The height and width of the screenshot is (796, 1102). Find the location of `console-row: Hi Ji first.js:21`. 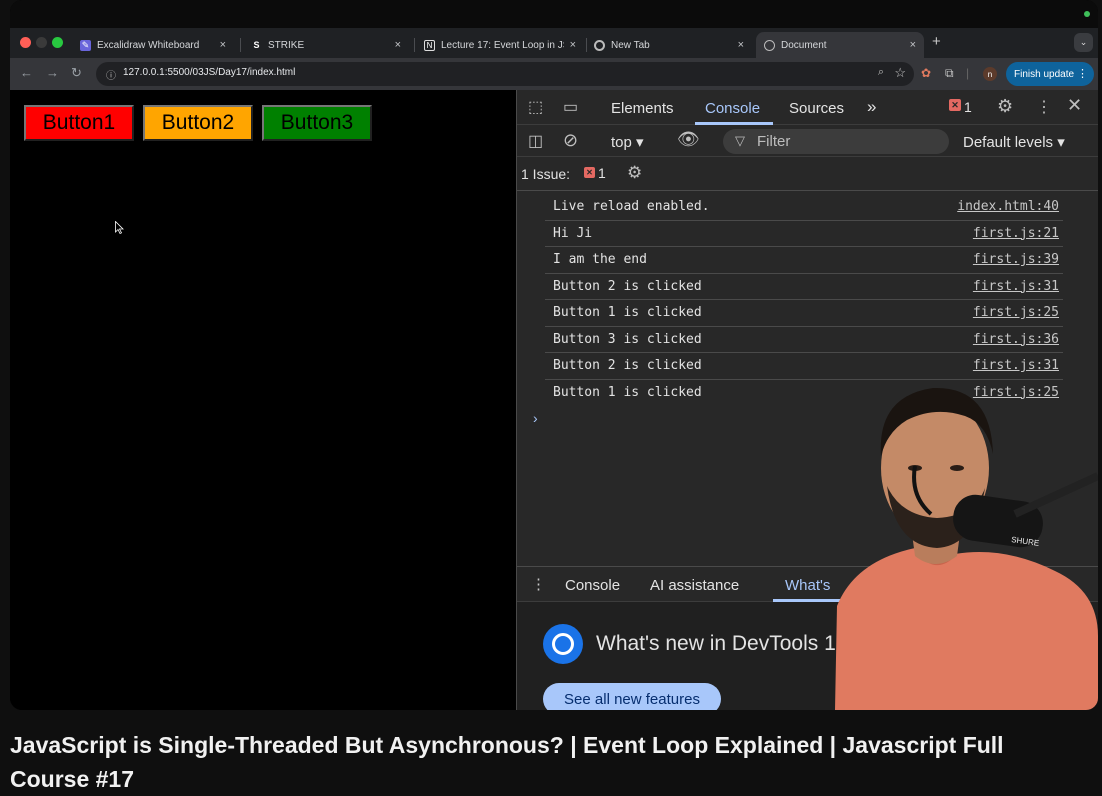

console-row: Hi Ji first.js:21 is located at coordinates (804, 234).